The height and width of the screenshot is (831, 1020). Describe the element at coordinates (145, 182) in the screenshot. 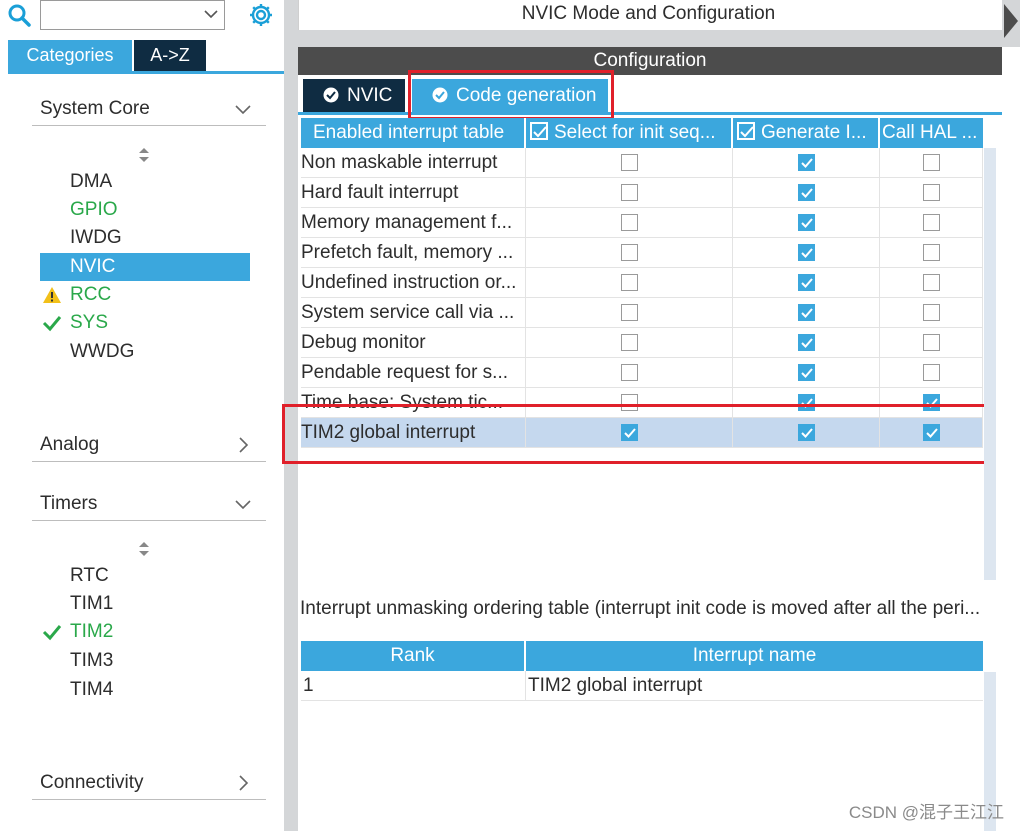

I see `tree-item-dma: DMA` at that location.